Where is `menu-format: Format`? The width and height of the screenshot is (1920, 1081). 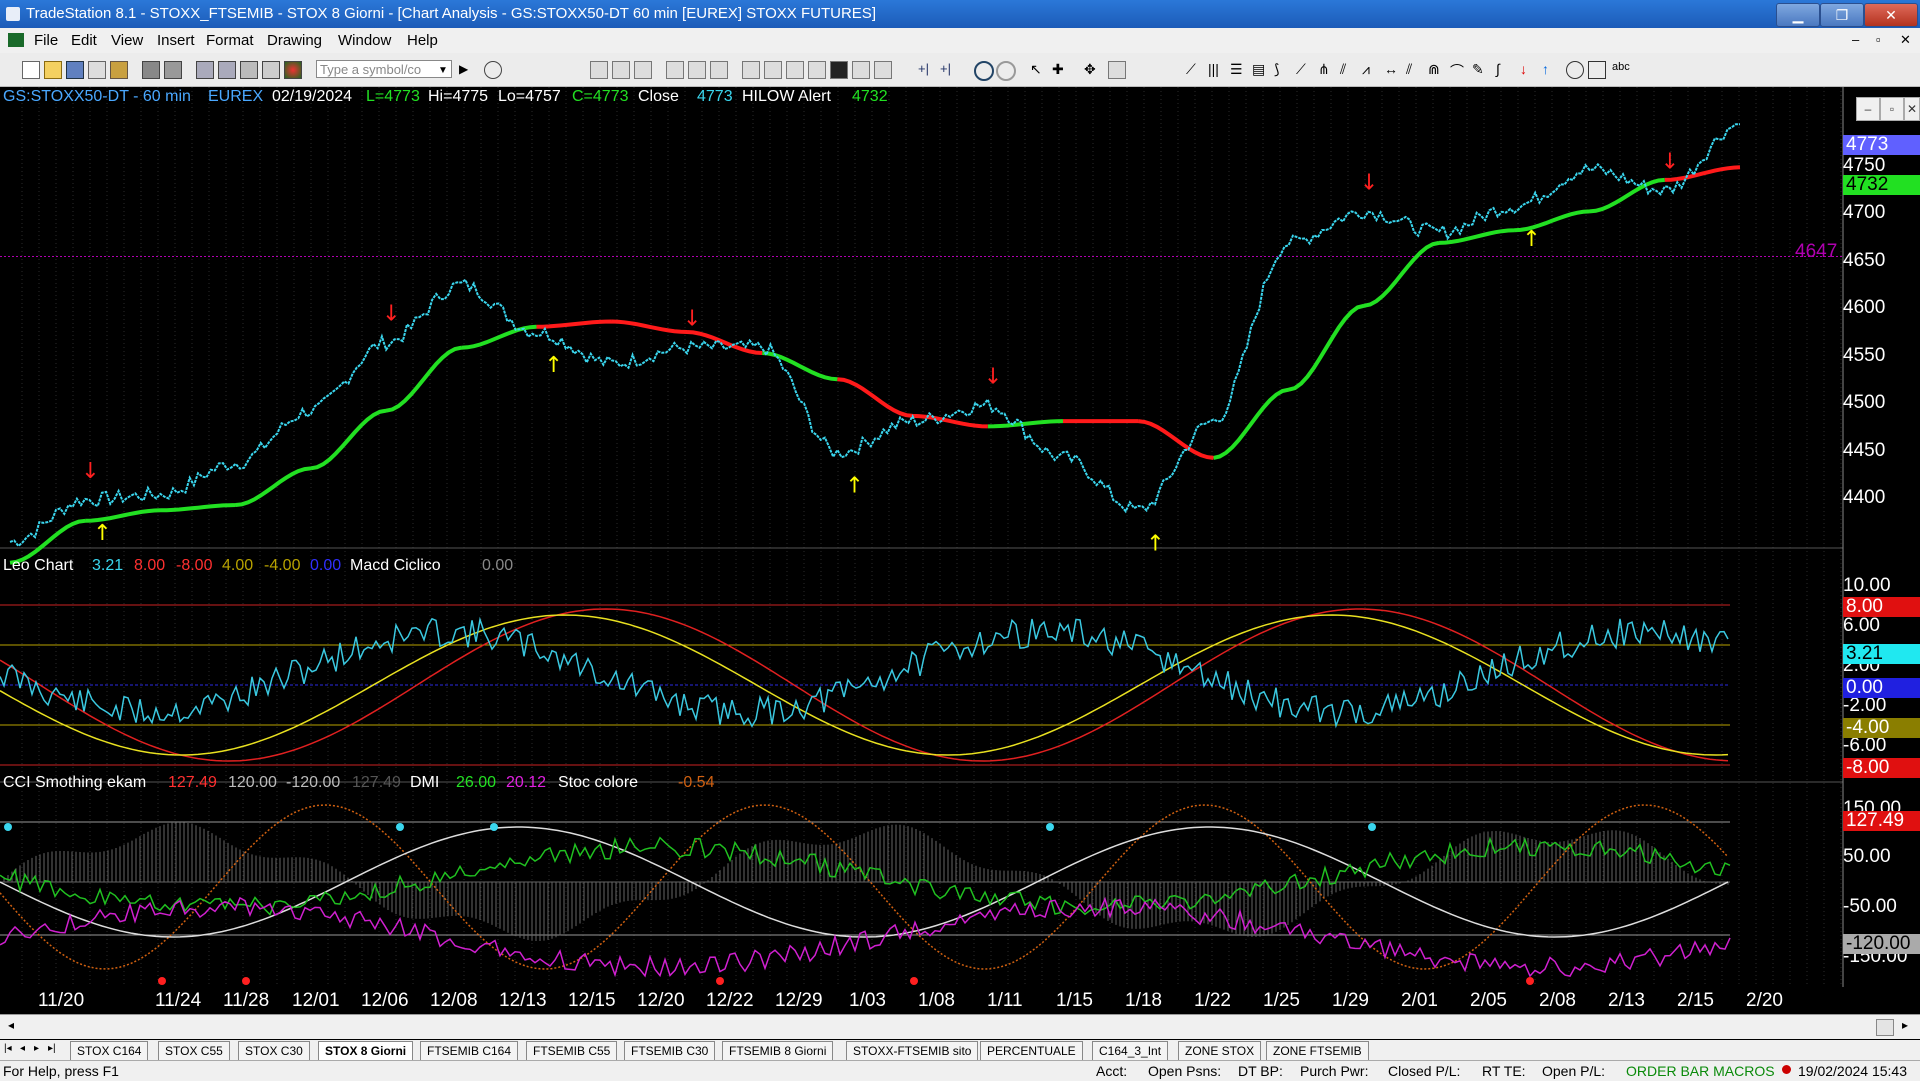
menu-format: Format is located at coordinates (230, 40).